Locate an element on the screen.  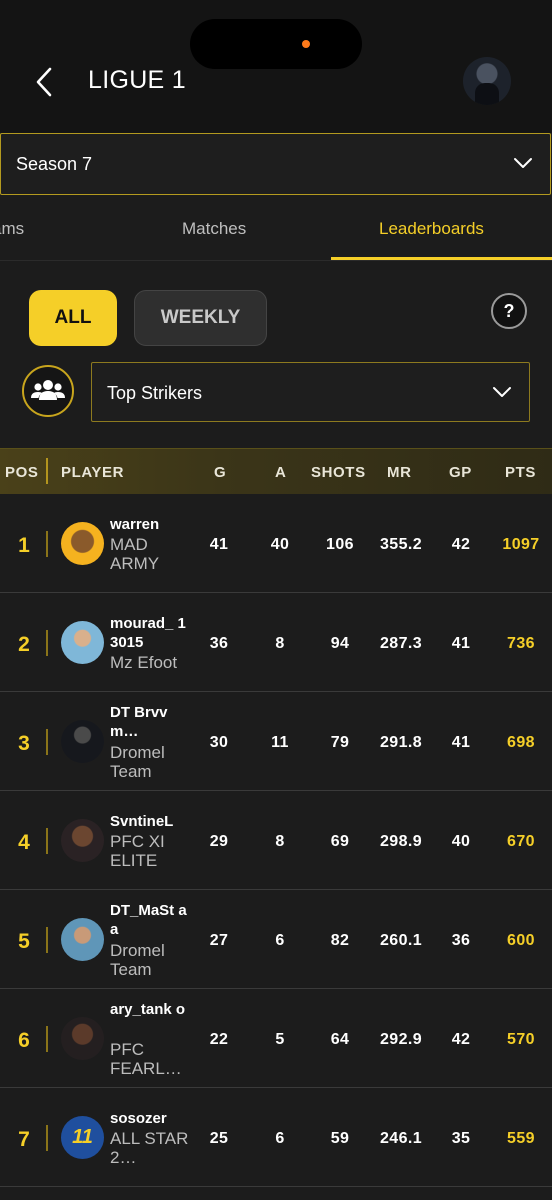
users-group-icon is located at coordinates (48, 390).